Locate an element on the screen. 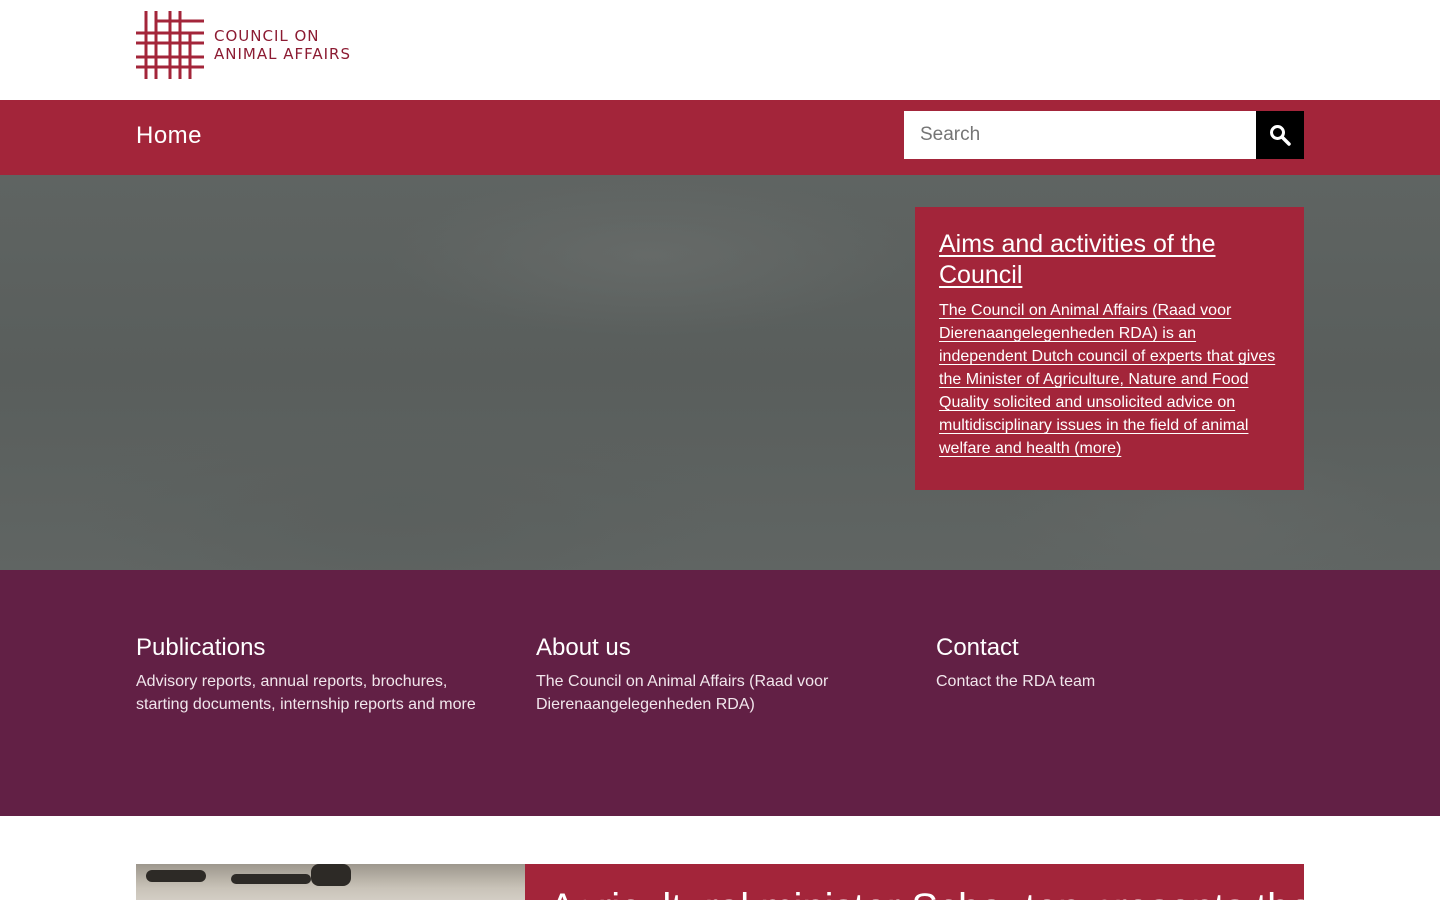  site-logo: COUNCIL ON ANIMAL AFFAIRS is located at coordinates (243, 45).